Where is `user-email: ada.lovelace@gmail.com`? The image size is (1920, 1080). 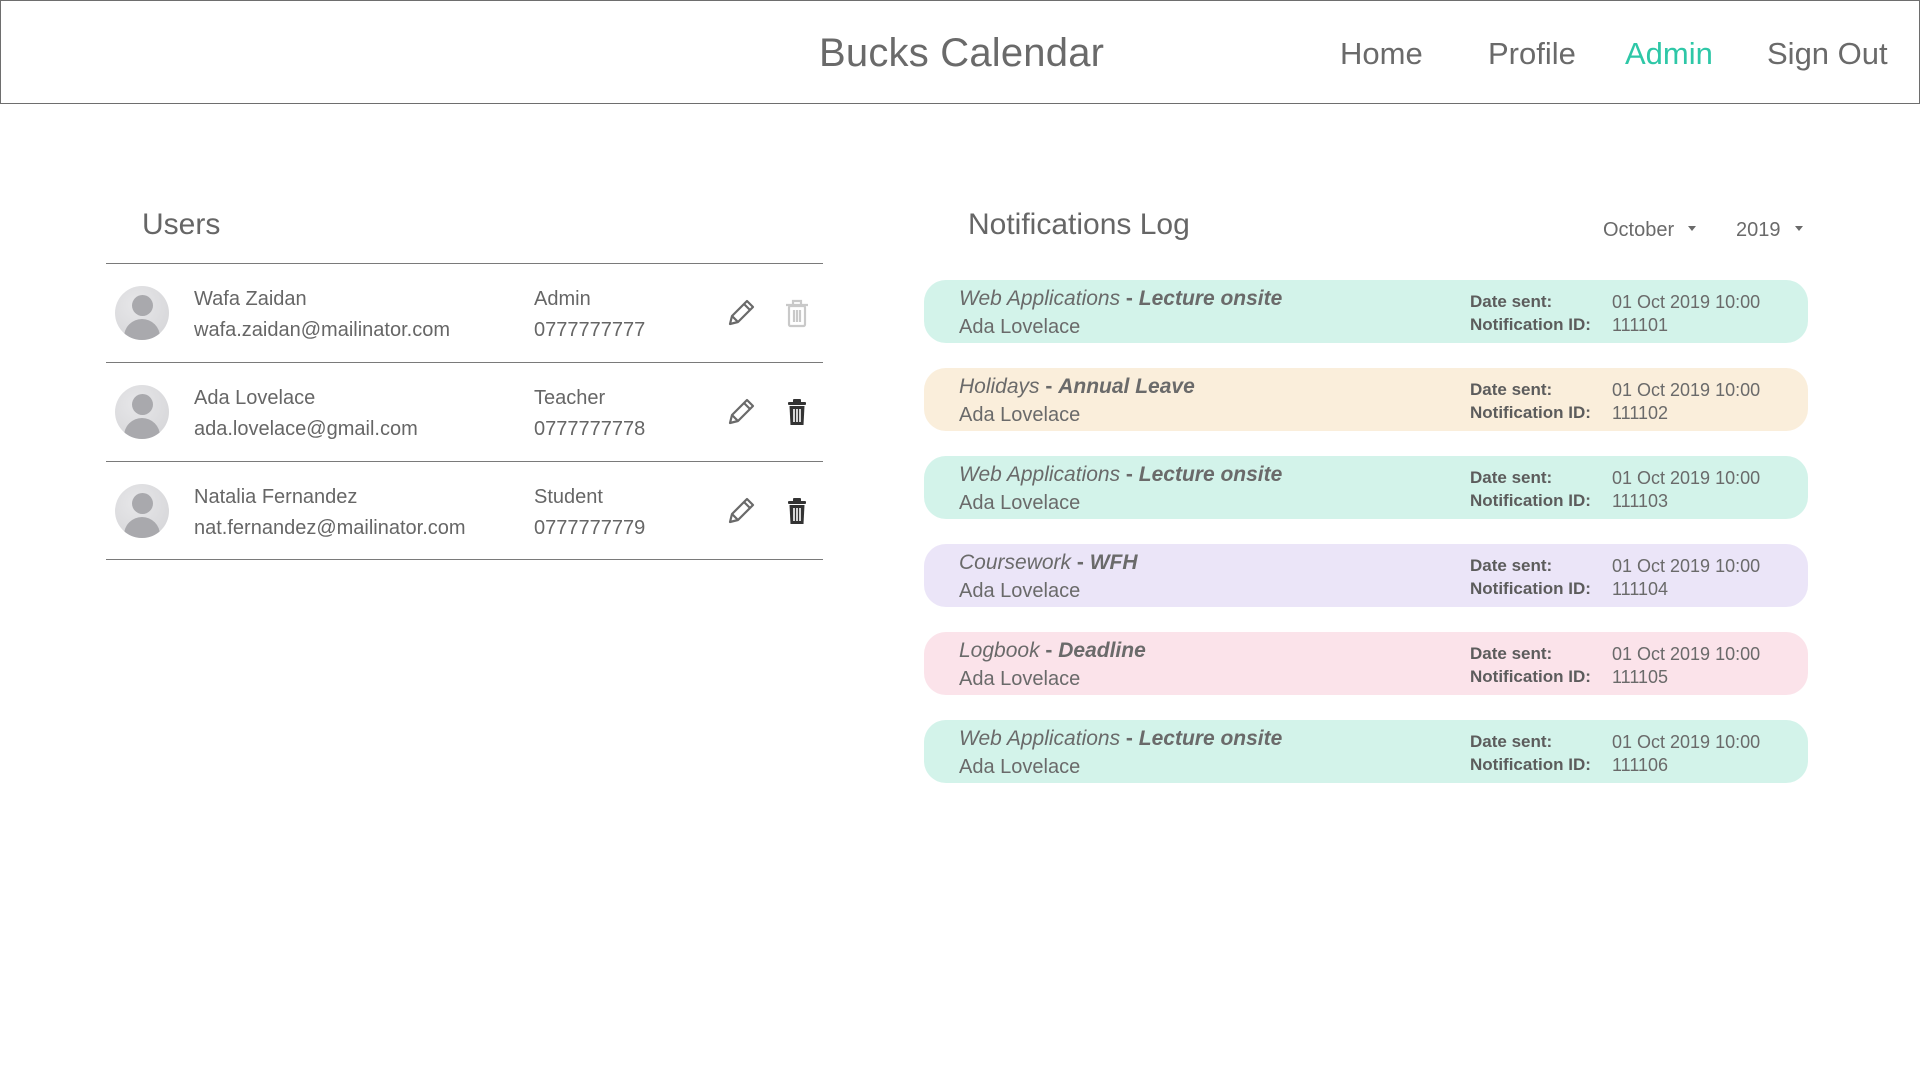 user-email: ada.lovelace@gmail.com is located at coordinates (306, 429).